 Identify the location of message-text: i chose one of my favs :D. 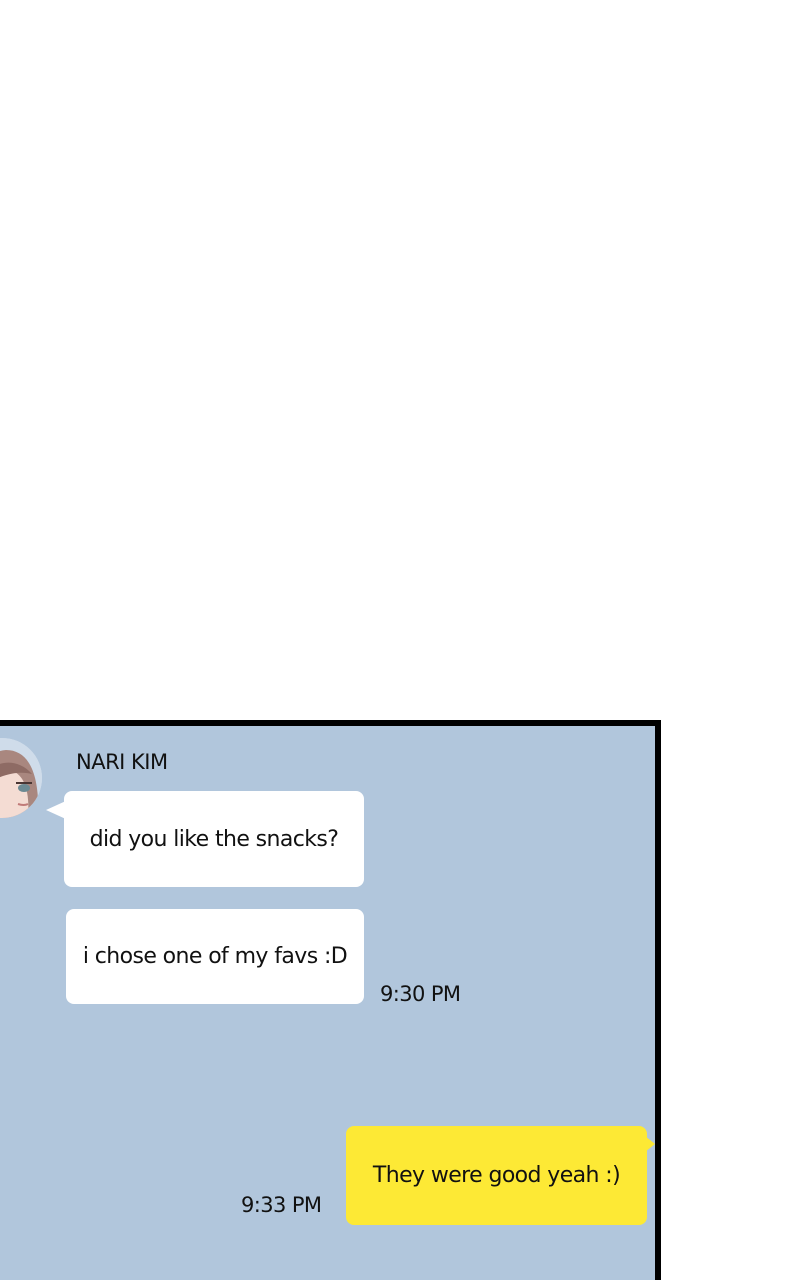
(215, 956).